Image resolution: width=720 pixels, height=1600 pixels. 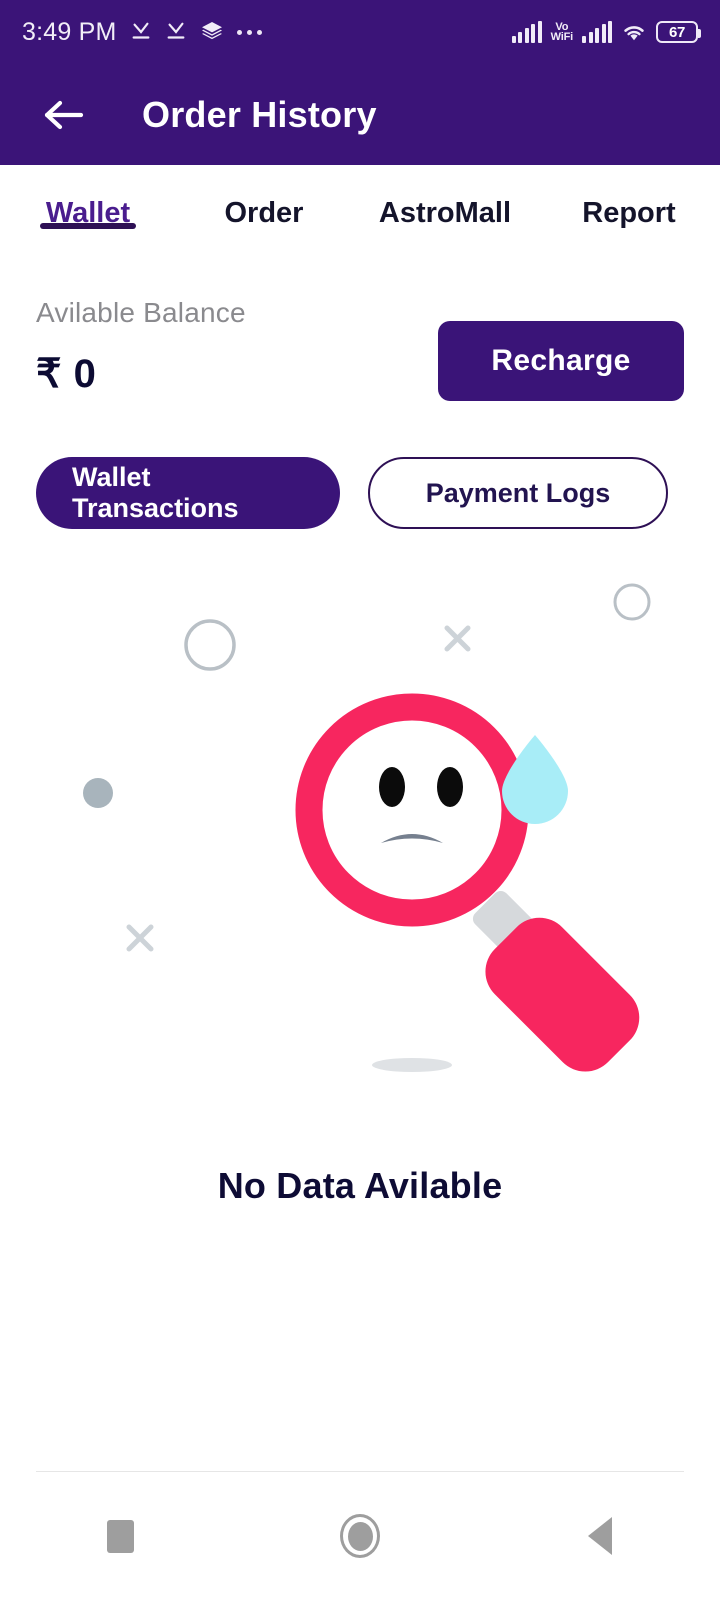 What do you see at coordinates (259, 114) in the screenshot?
I see `page-title: Order History` at bounding box center [259, 114].